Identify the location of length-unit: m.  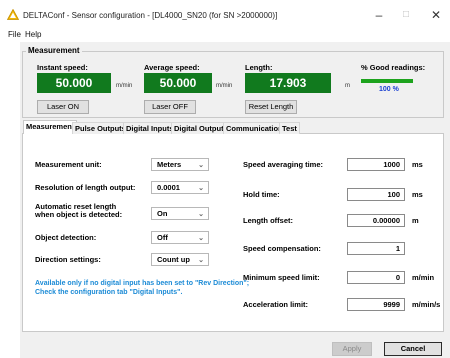
(347, 86).